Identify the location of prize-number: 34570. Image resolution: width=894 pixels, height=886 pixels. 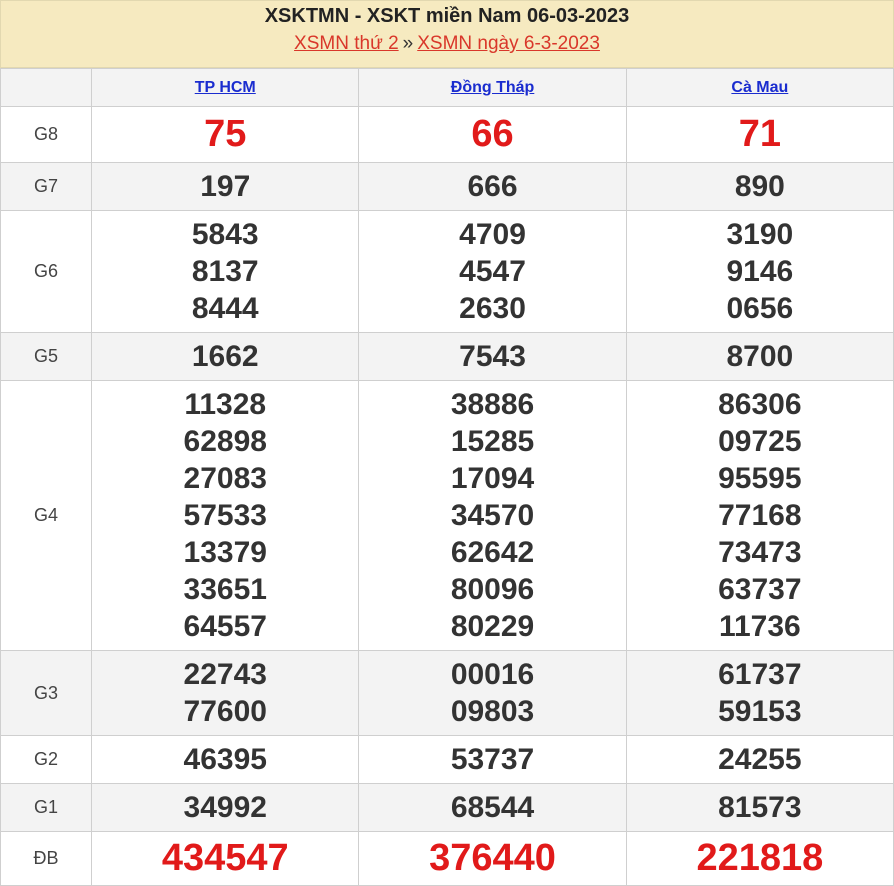
(492, 515).